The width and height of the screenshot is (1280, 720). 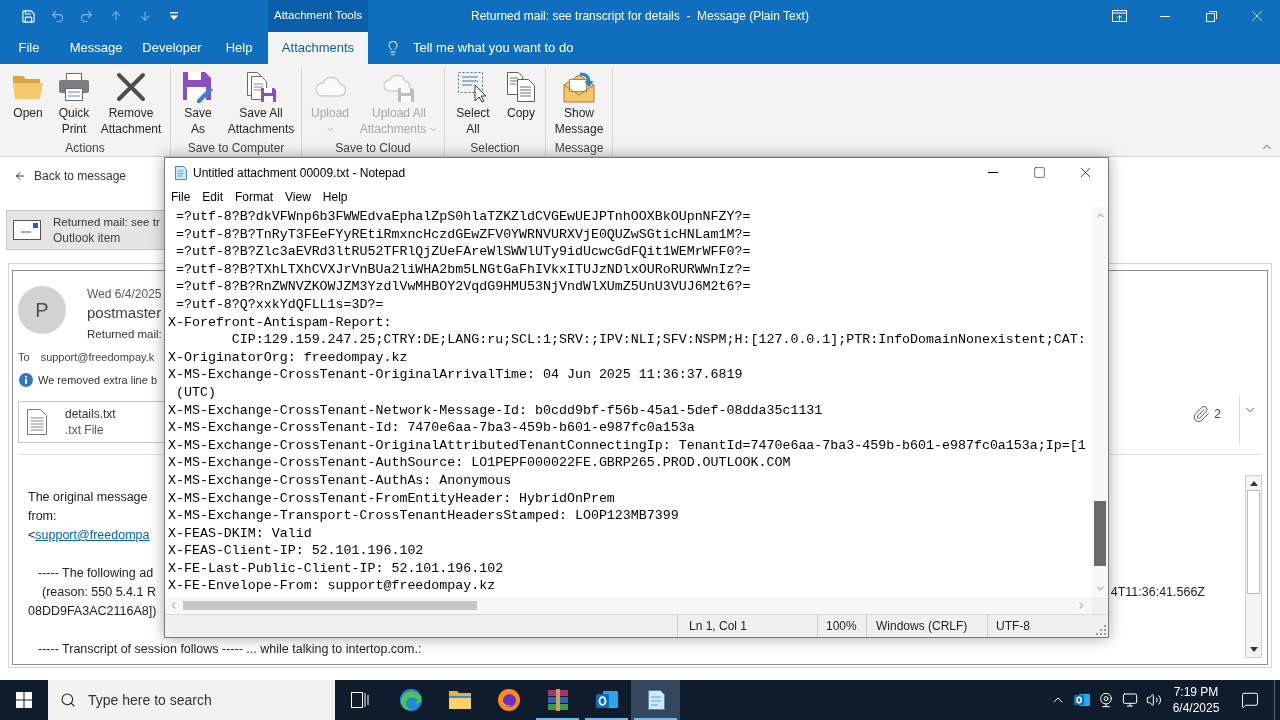 What do you see at coordinates (718, 626) in the screenshot?
I see `cursor-position: Ln 1, Col 1` at bounding box center [718, 626].